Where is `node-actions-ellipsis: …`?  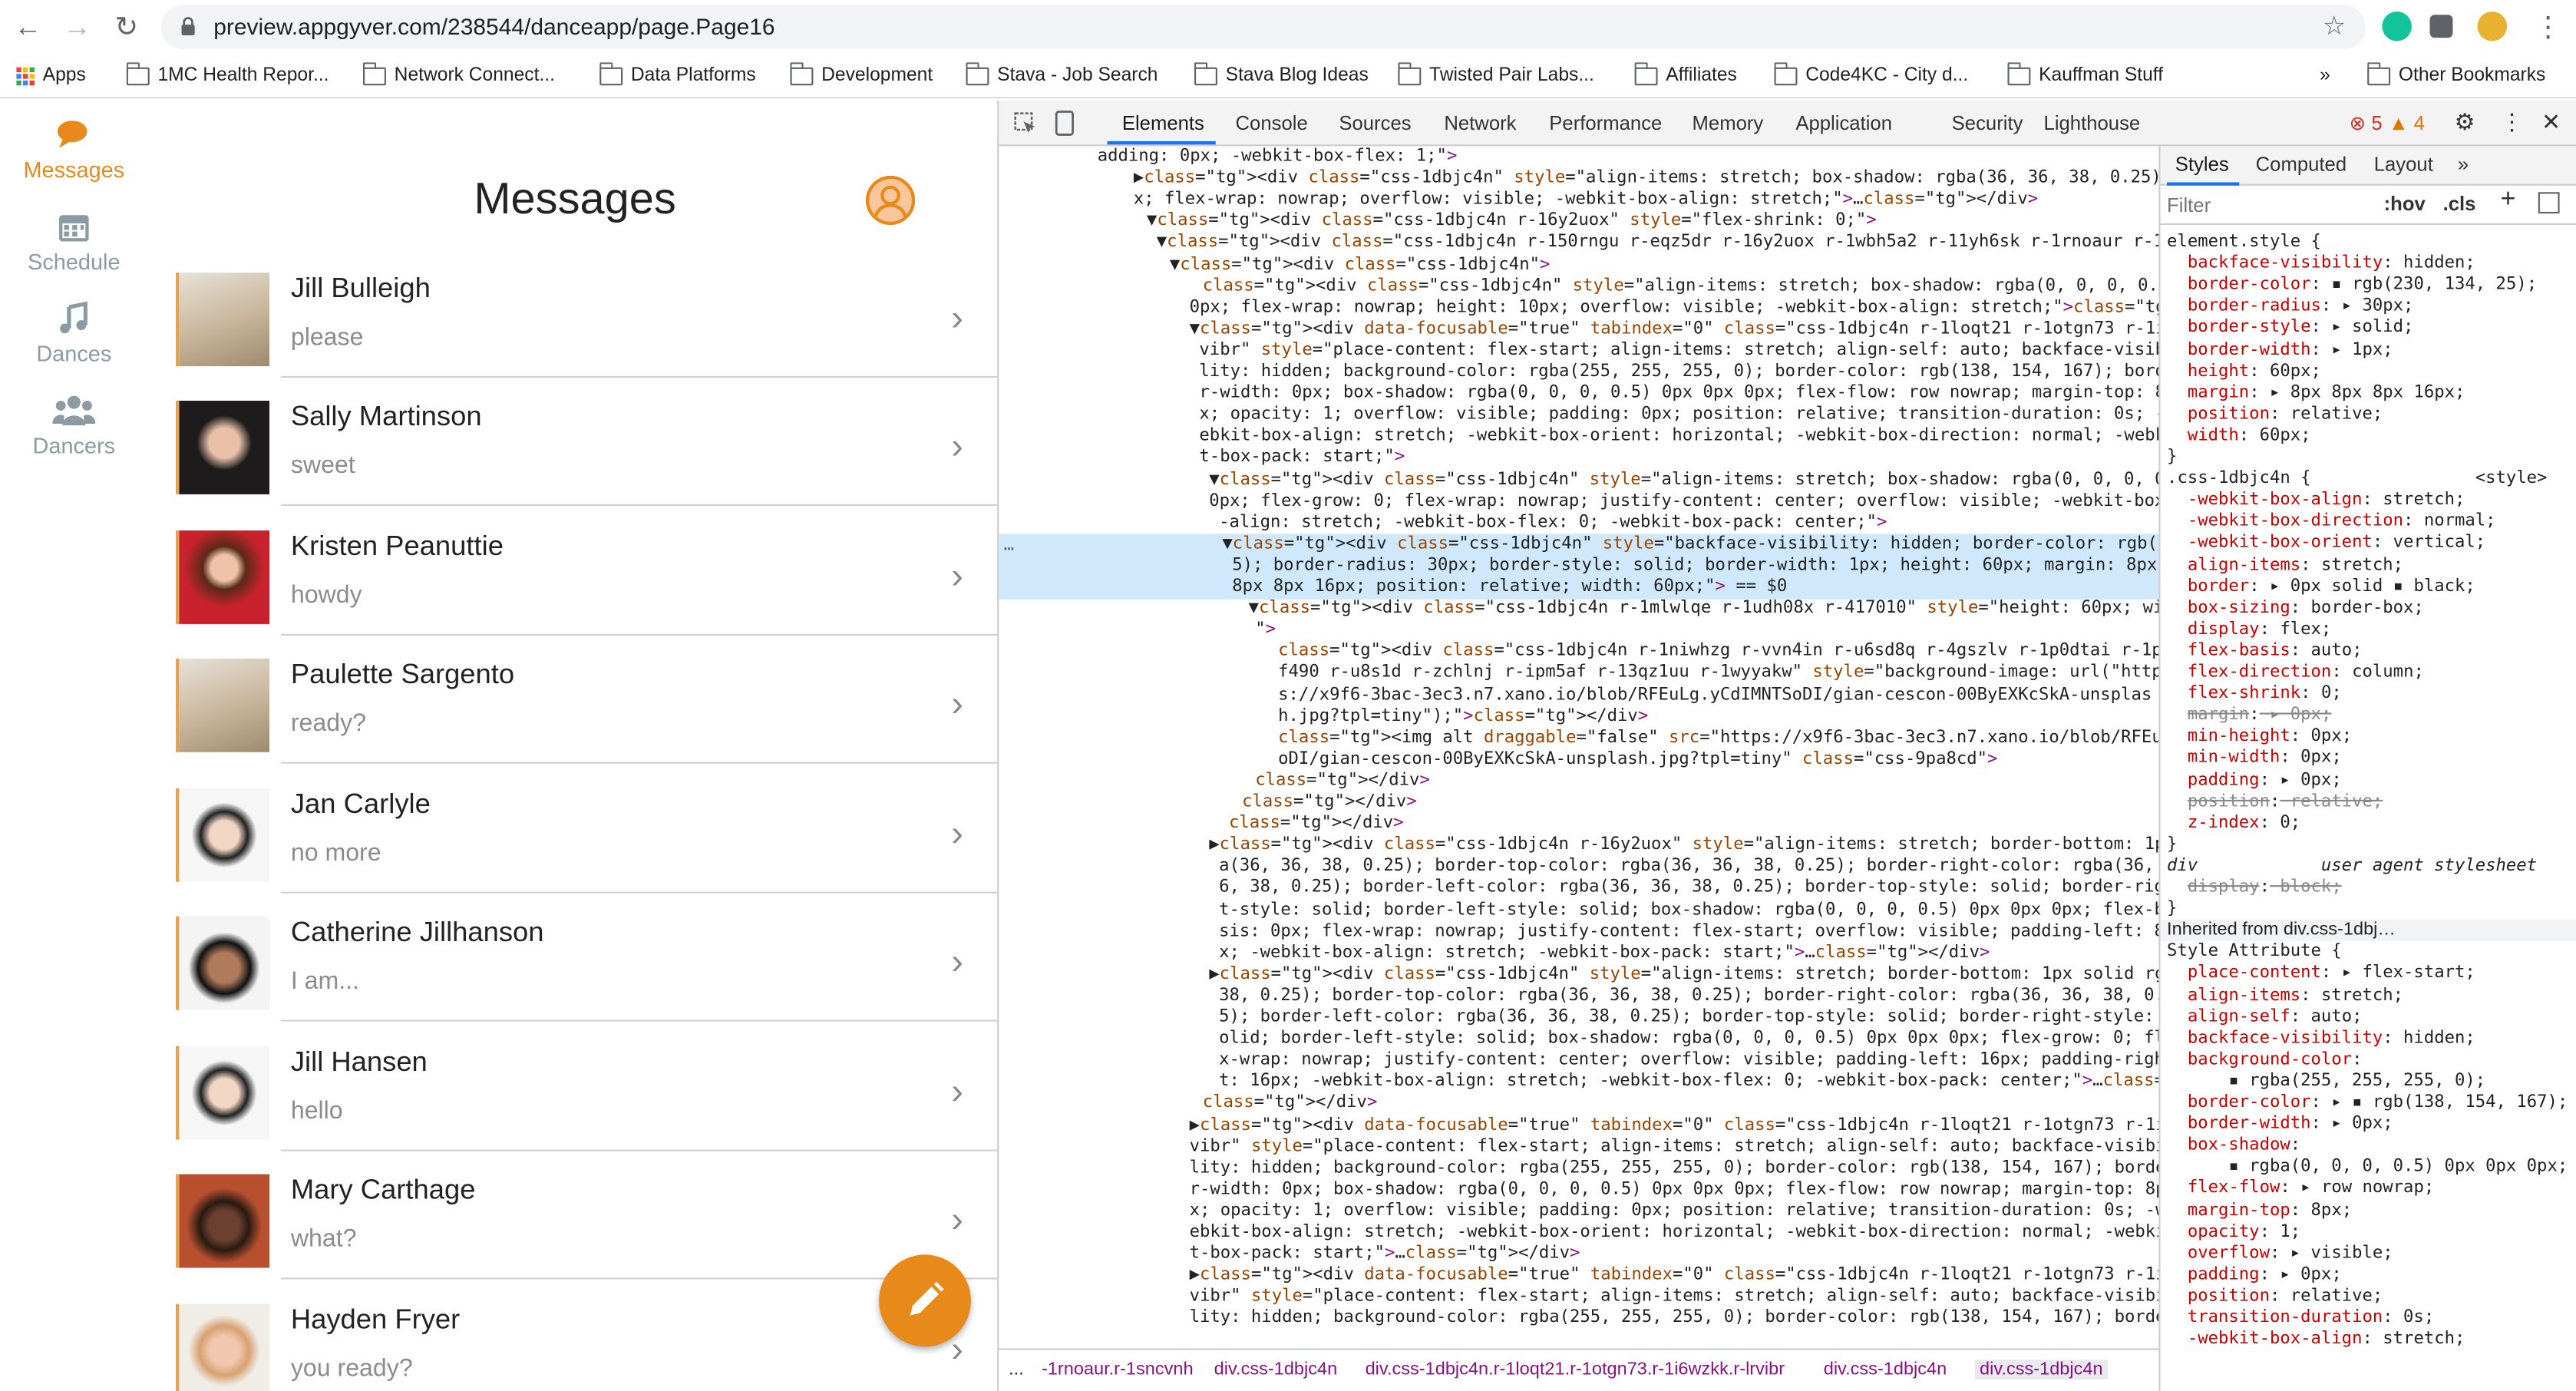 node-actions-ellipsis: … is located at coordinates (1009, 546).